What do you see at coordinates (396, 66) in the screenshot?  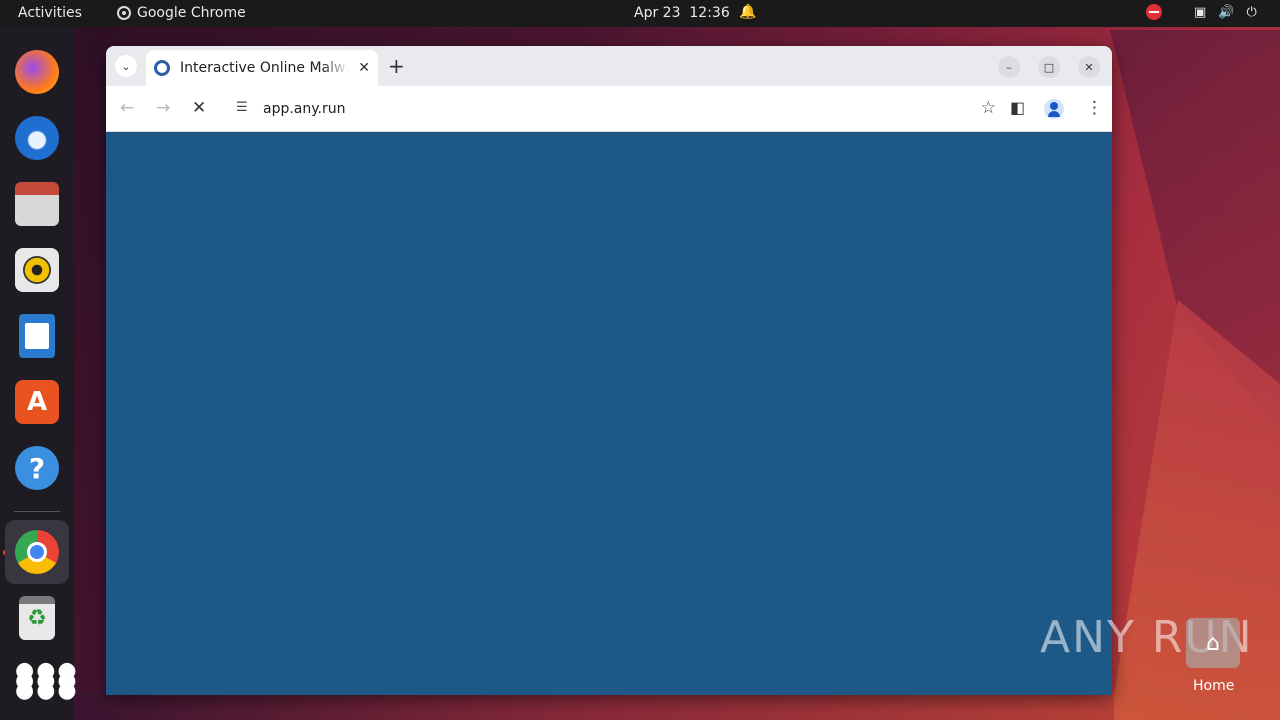 I see `new-tab-button: +` at bounding box center [396, 66].